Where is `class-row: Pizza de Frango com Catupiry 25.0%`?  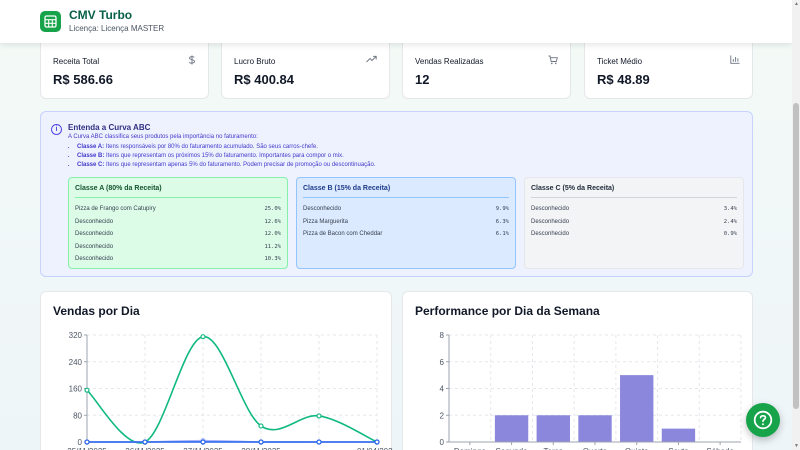
class-row: Pizza de Frango com Catupiry 25.0% is located at coordinates (178, 209).